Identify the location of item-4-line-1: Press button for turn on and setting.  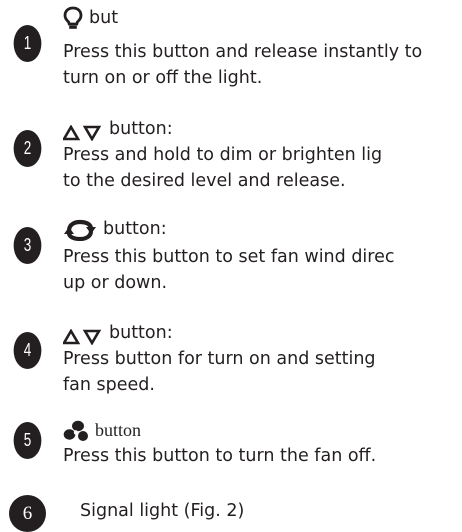
(219, 359).